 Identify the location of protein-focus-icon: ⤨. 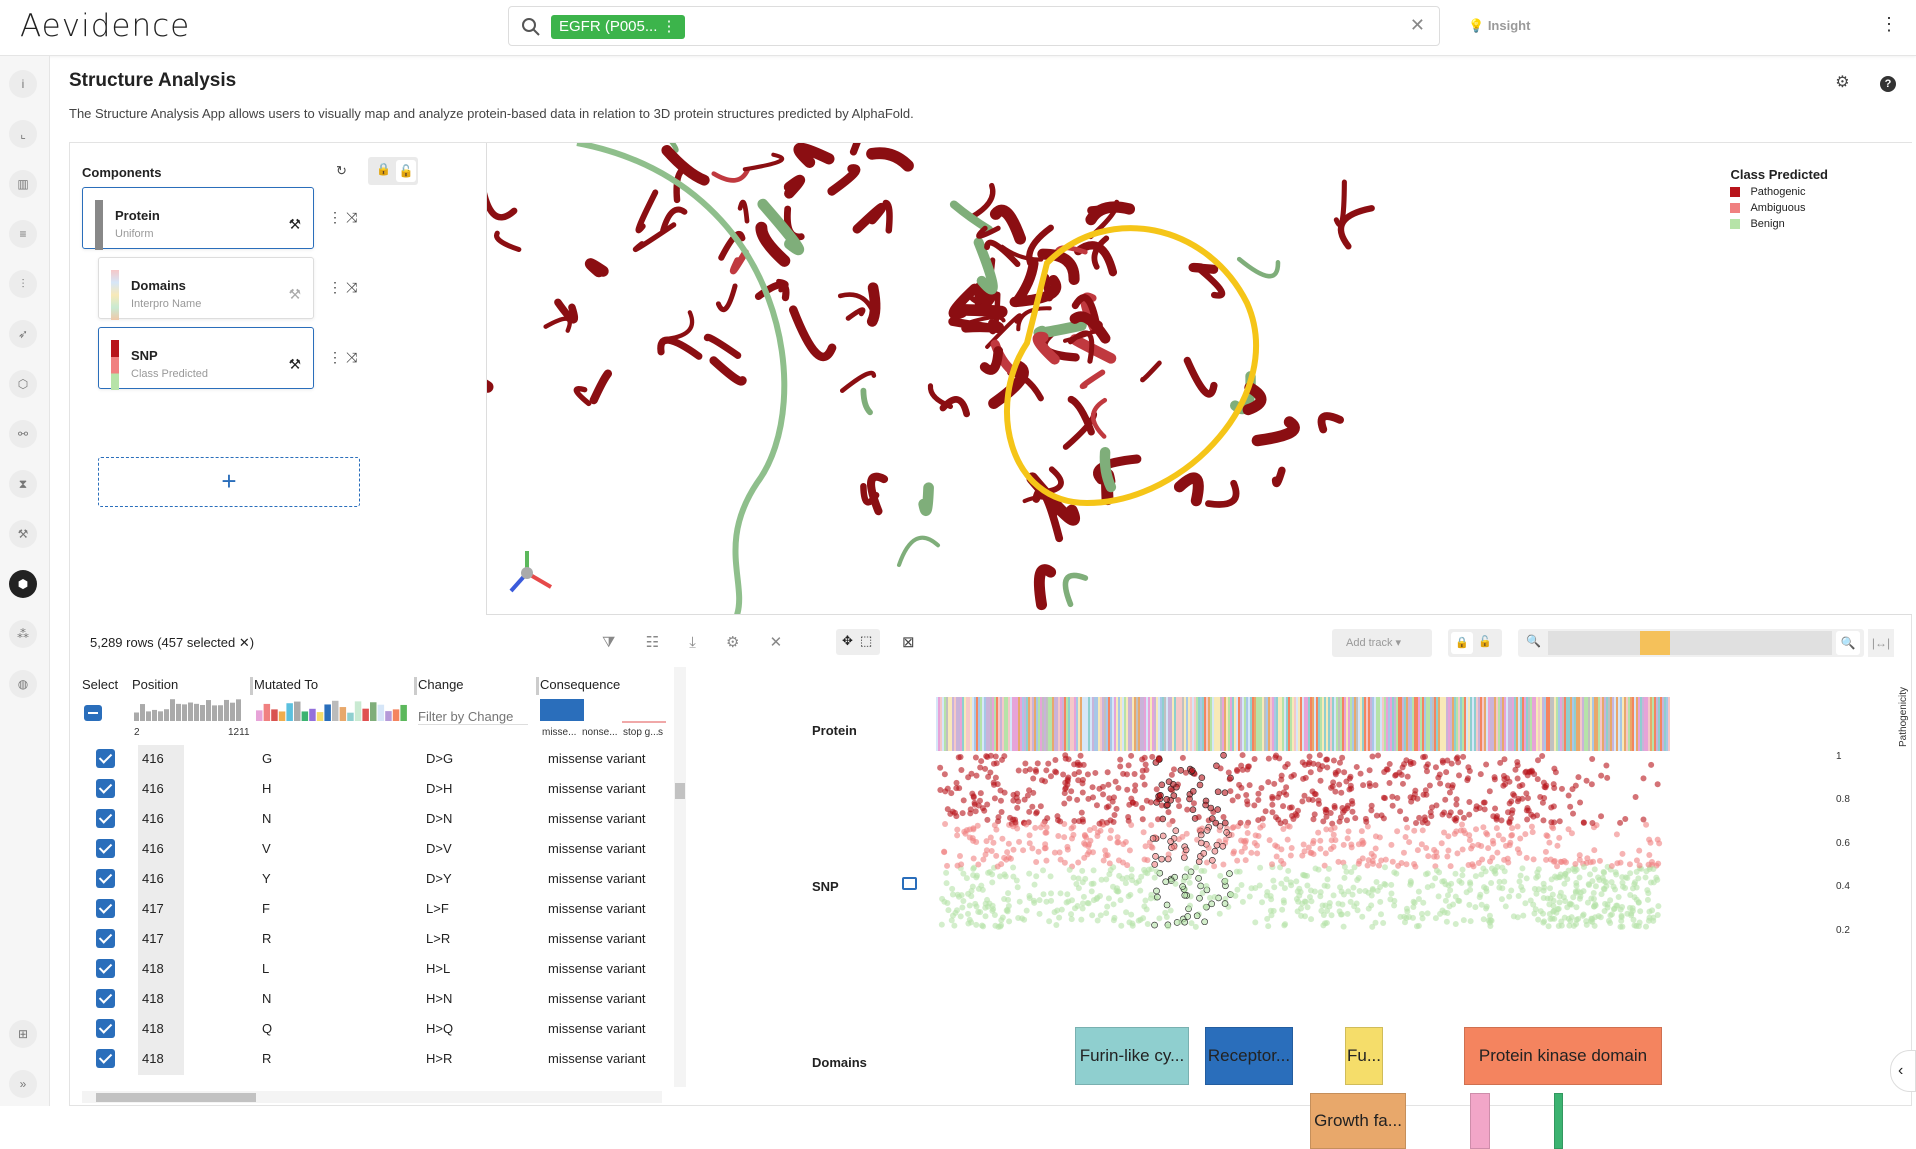
(351, 217).